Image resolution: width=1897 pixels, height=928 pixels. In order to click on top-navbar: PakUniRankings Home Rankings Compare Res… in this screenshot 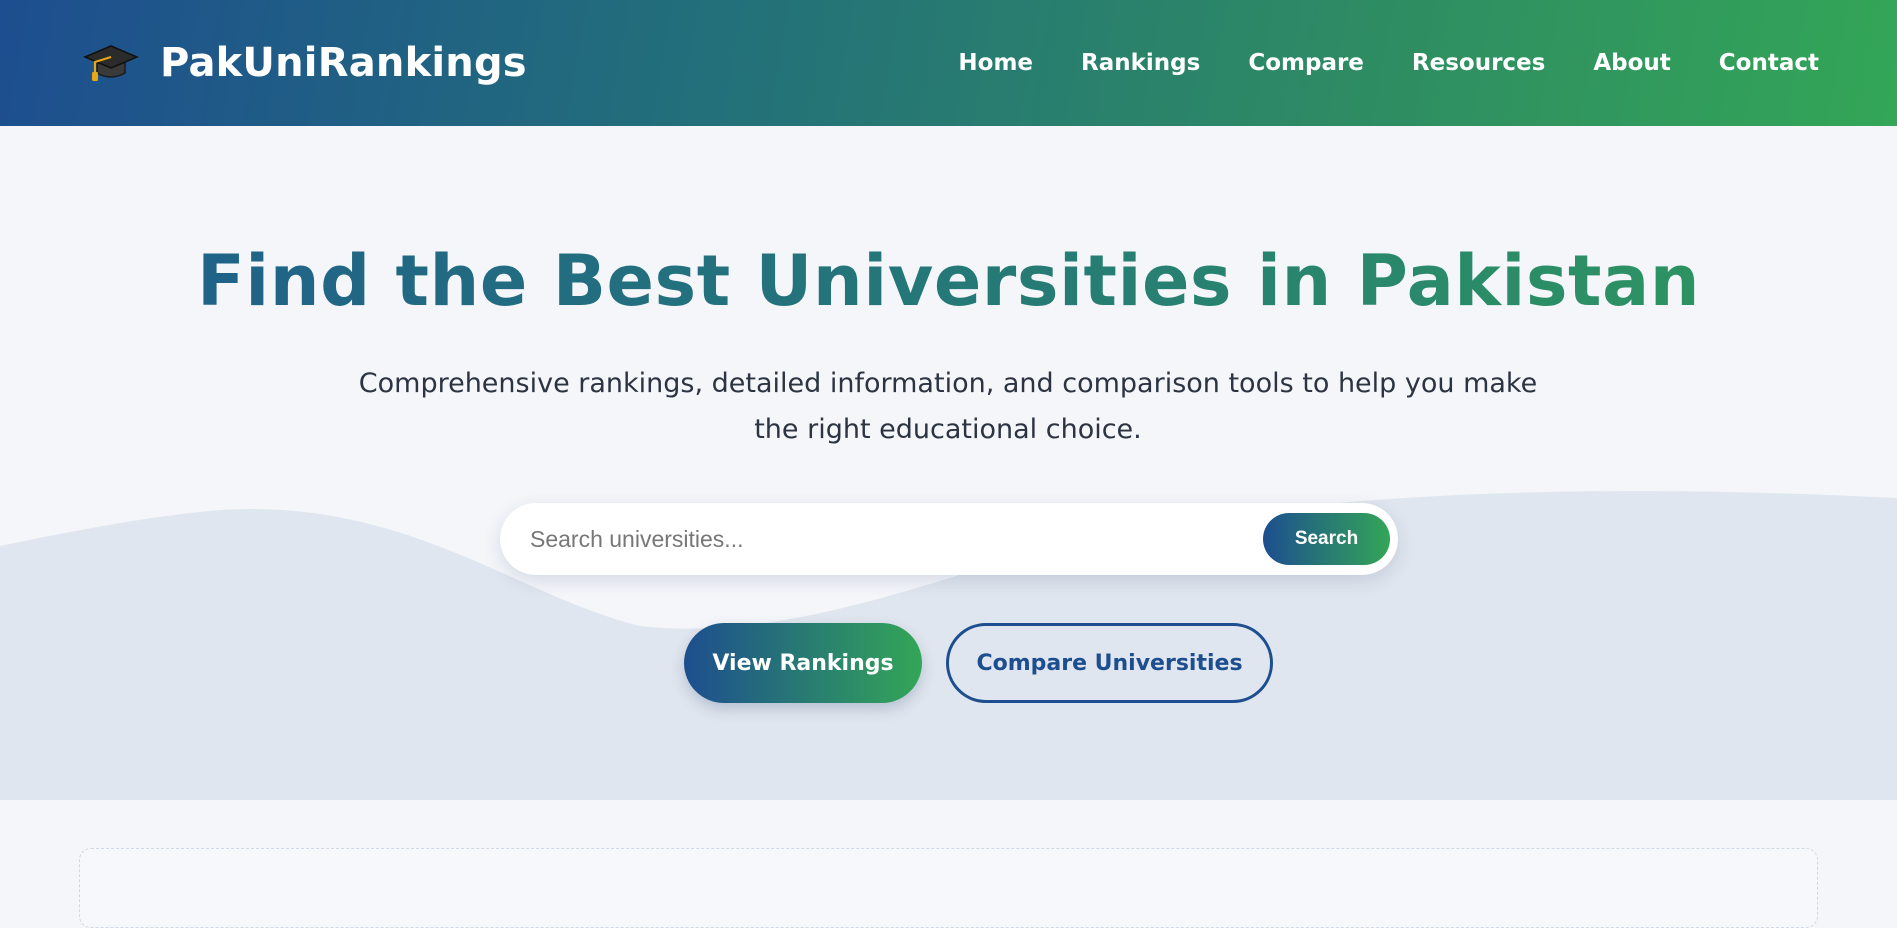, I will do `click(948, 63)`.